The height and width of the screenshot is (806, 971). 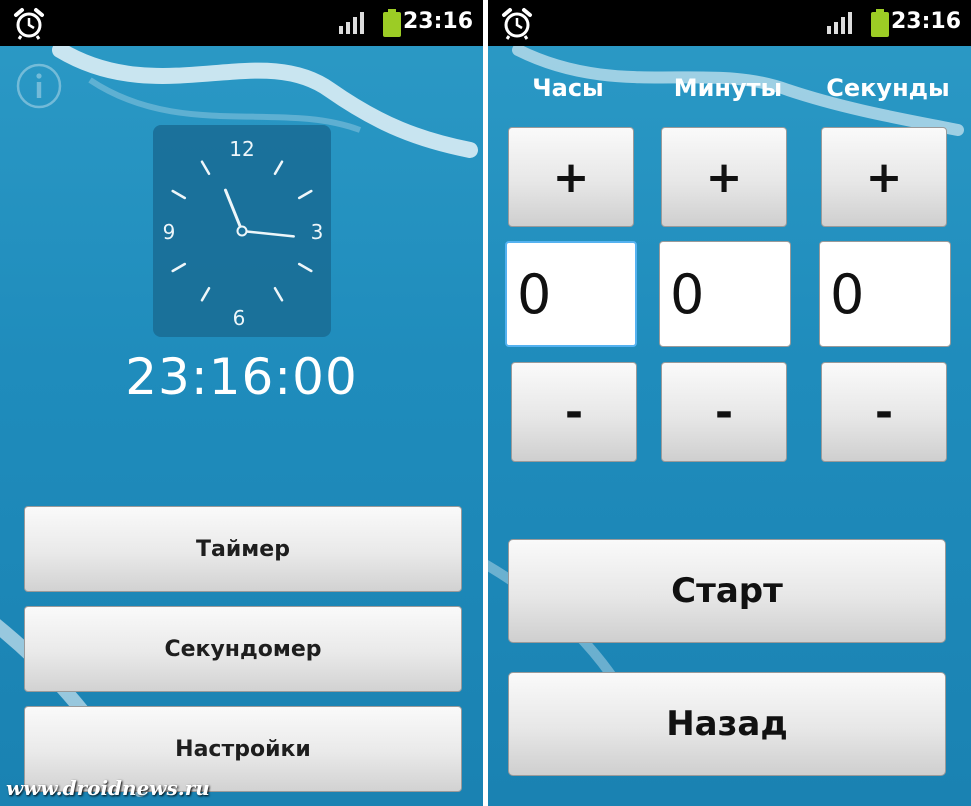 I want to click on hours-minus-button: -, so click(x=574, y=412).